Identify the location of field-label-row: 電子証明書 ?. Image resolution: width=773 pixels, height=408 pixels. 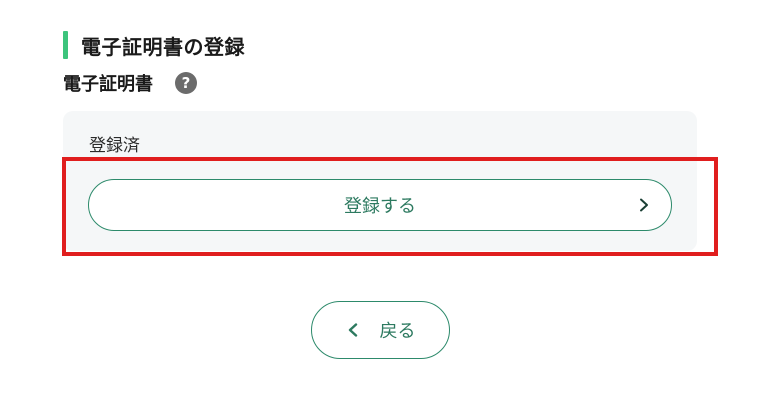
(130, 83).